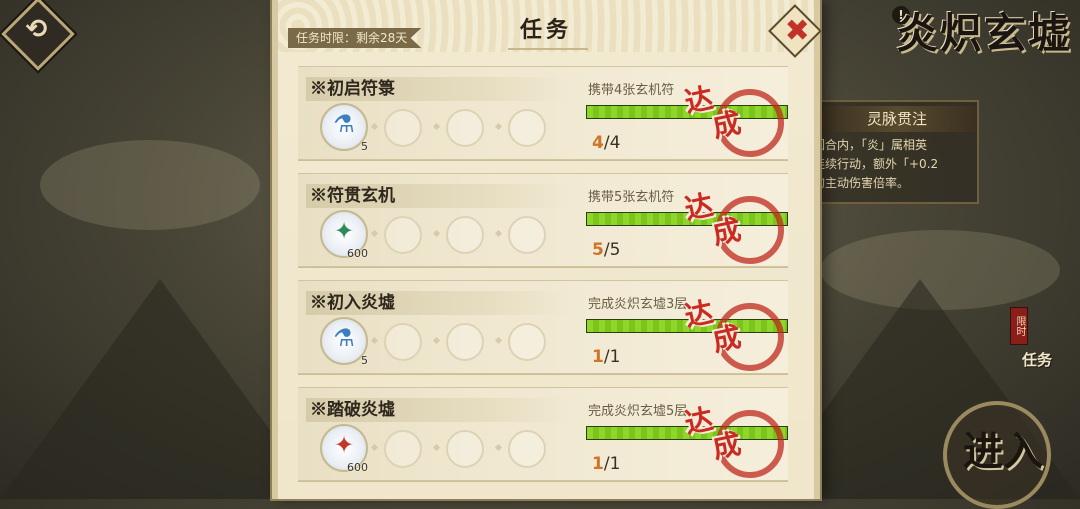 The height and width of the screenshot is (509, 1080). Describe the element at coordinates (631, 197) in the screenshot. I see `task-objective: 携带5张玄机符` at that location.